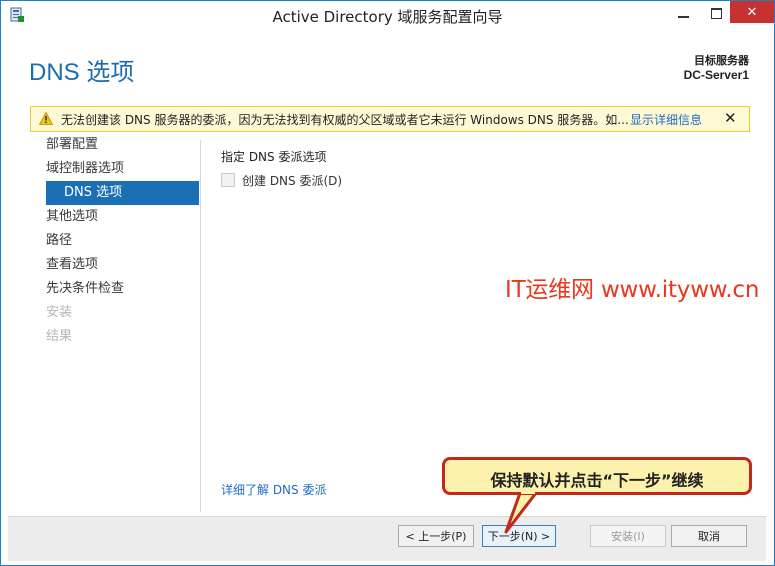 This screenshot has width=775, height=566. What do you see at coordinates (683, 13) in the screenshot?
I see `minimize-button` at bounding box center [683, 13].